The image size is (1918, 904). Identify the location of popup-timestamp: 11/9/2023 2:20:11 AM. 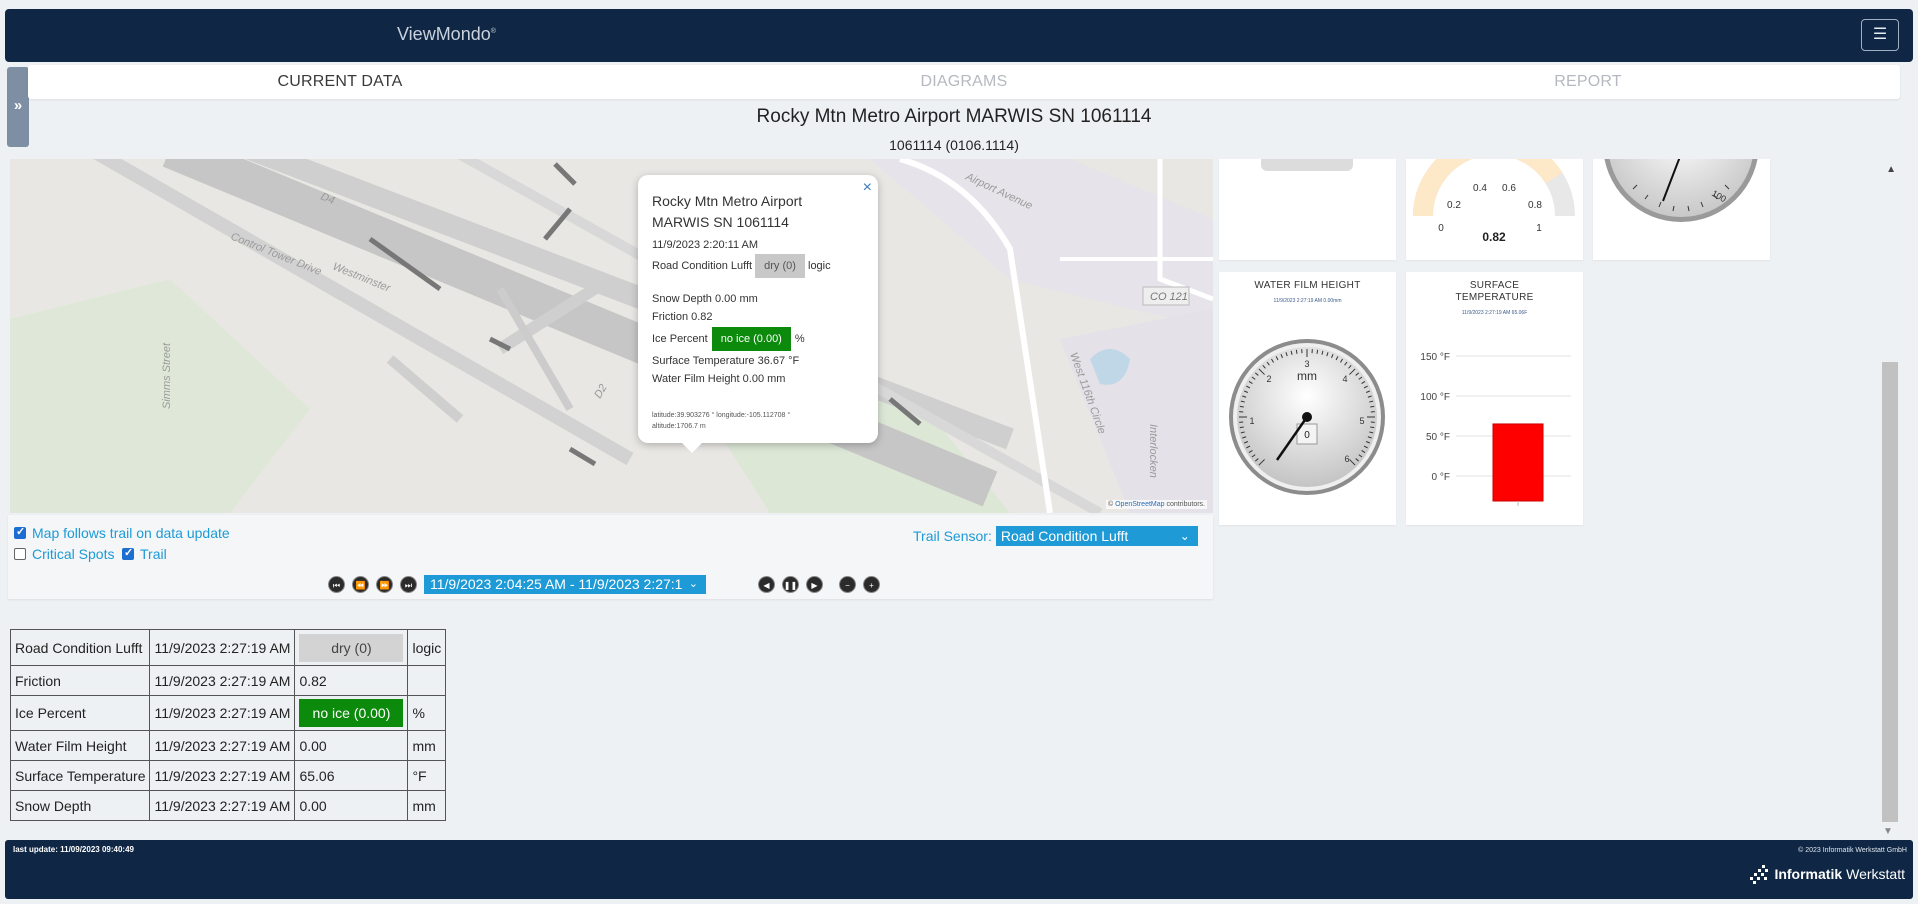
(705, 245).